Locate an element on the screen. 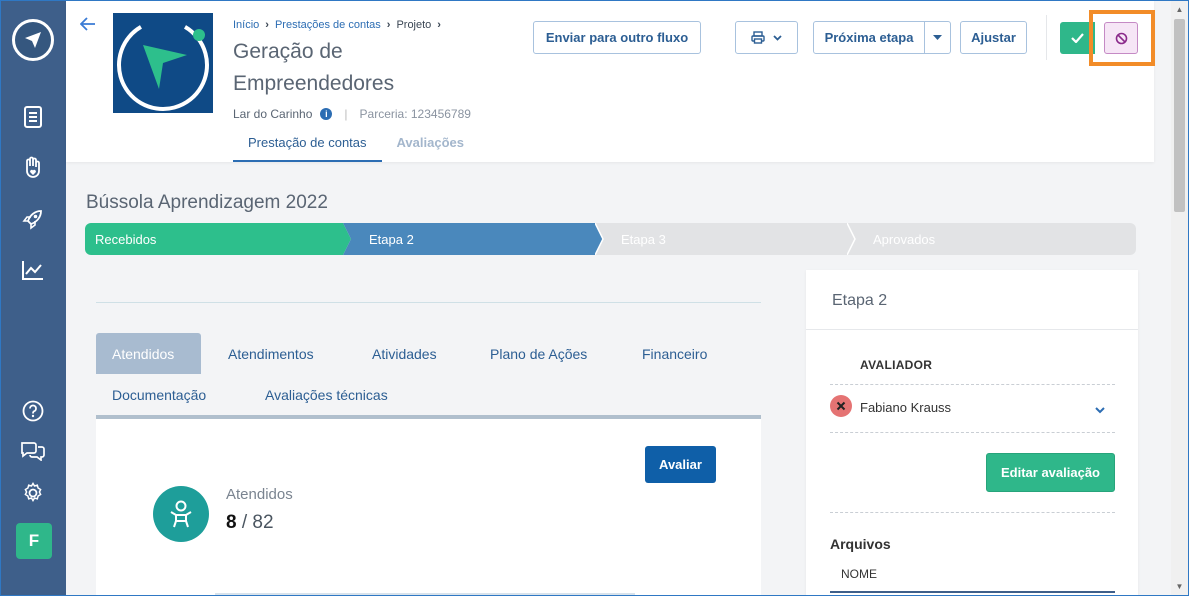 This screenshot has height=596, width=1189. tab-atendimentos: Atendimentos is located at coordinates (271, 353).